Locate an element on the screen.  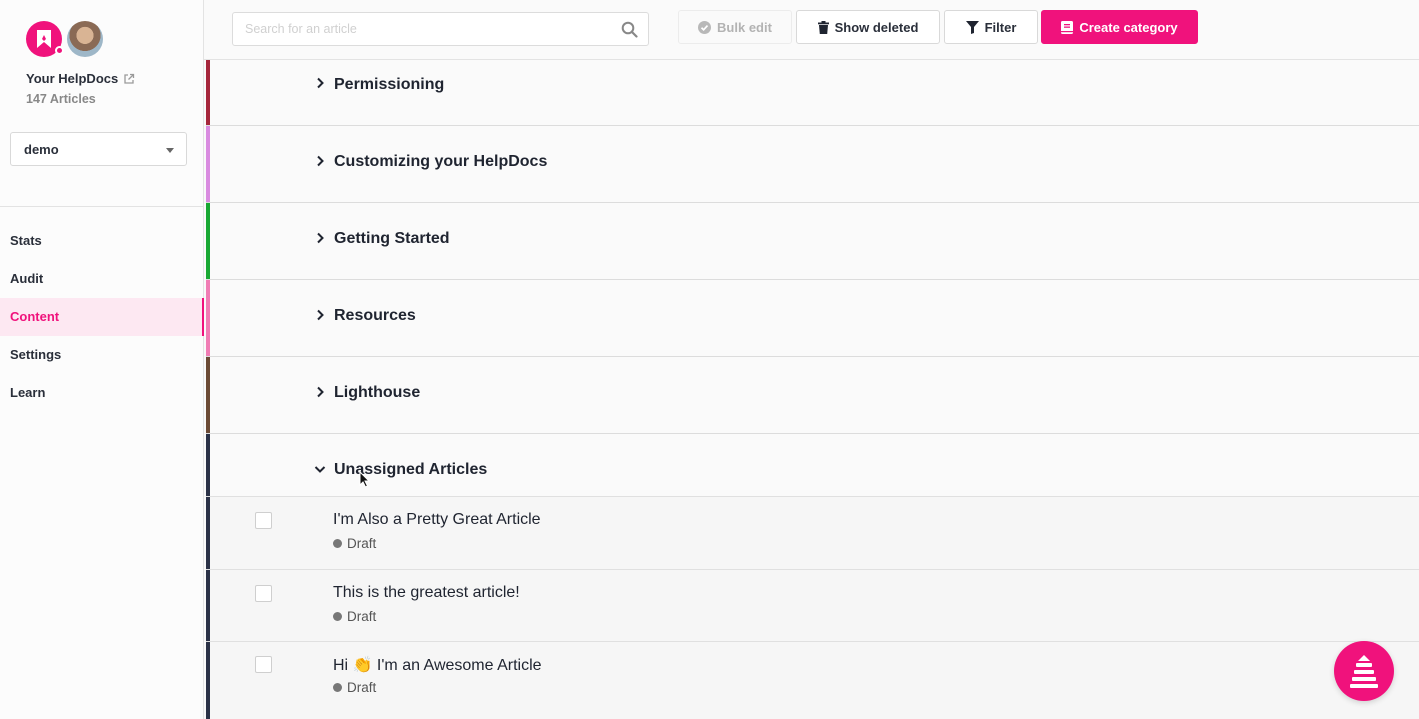
category-title: Customizing your HelpDocs is located at coordinates (440, 162).